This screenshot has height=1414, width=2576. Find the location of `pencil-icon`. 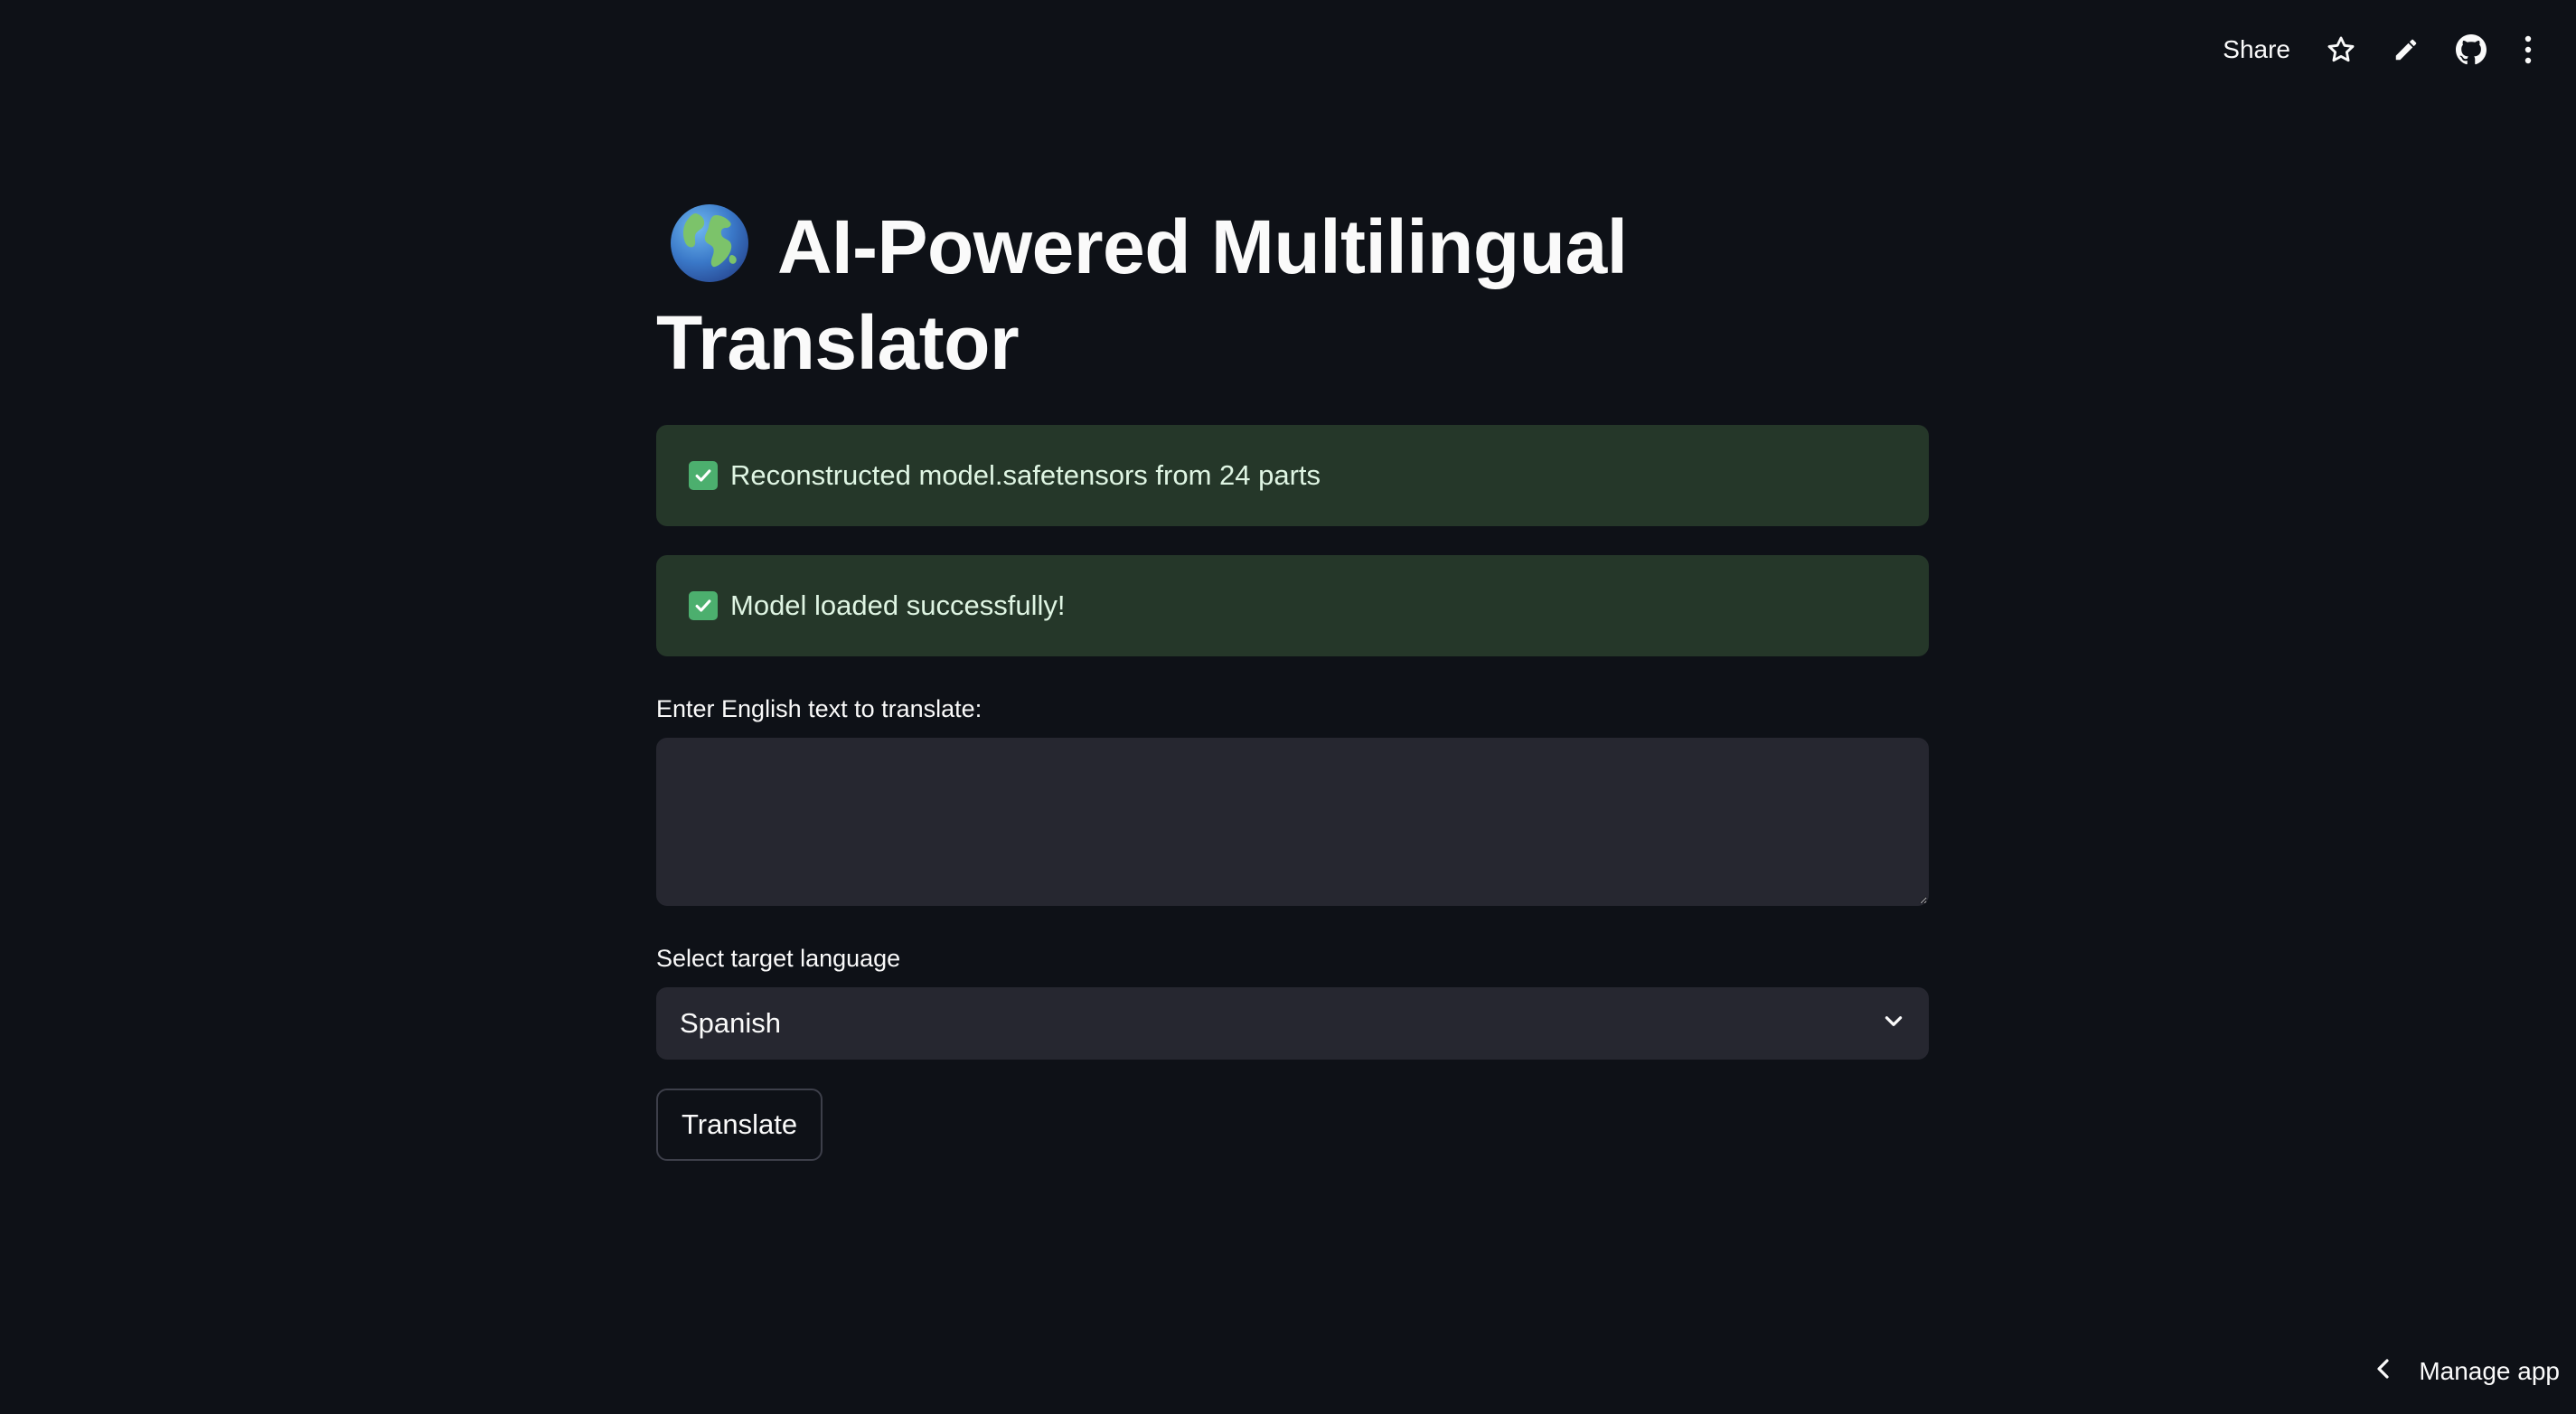

pencil-icon is located at coordinates (2406, 49).